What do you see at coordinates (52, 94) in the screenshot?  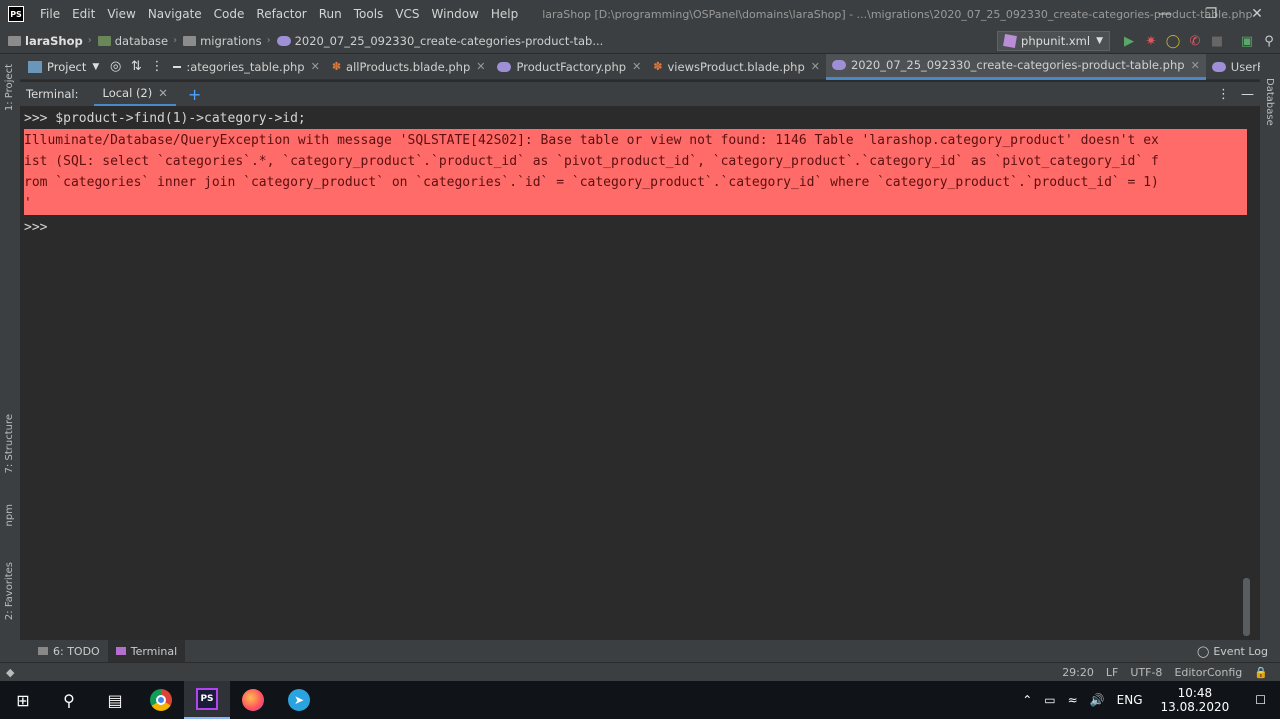 I see `terminal-label: Terminal:` at bounding box center [52, 94].